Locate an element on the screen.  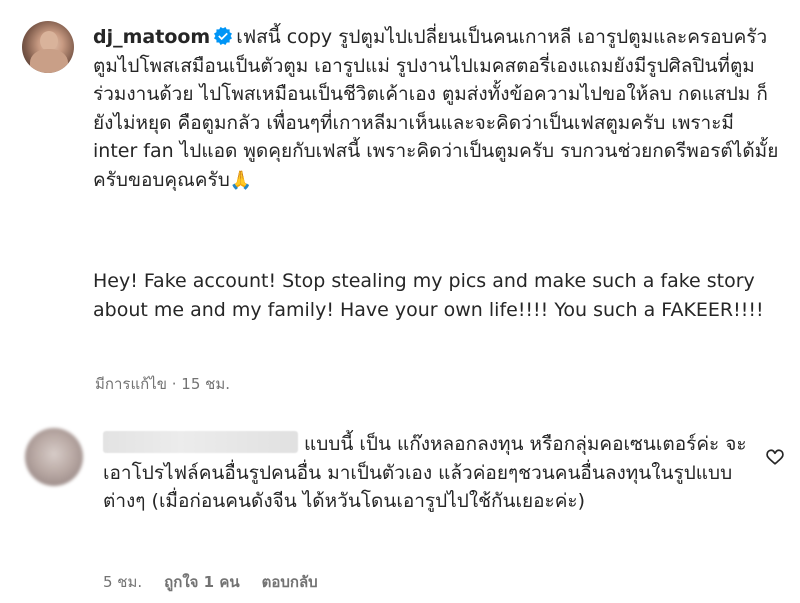
username: dj_matoom is located at coordinates (151, 37).